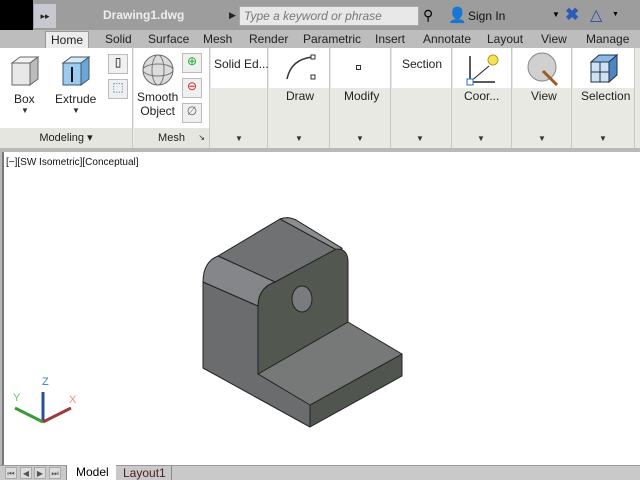 This screenshot has height=480, width=640. I want to click on object-label: Object, so click(158, 111).